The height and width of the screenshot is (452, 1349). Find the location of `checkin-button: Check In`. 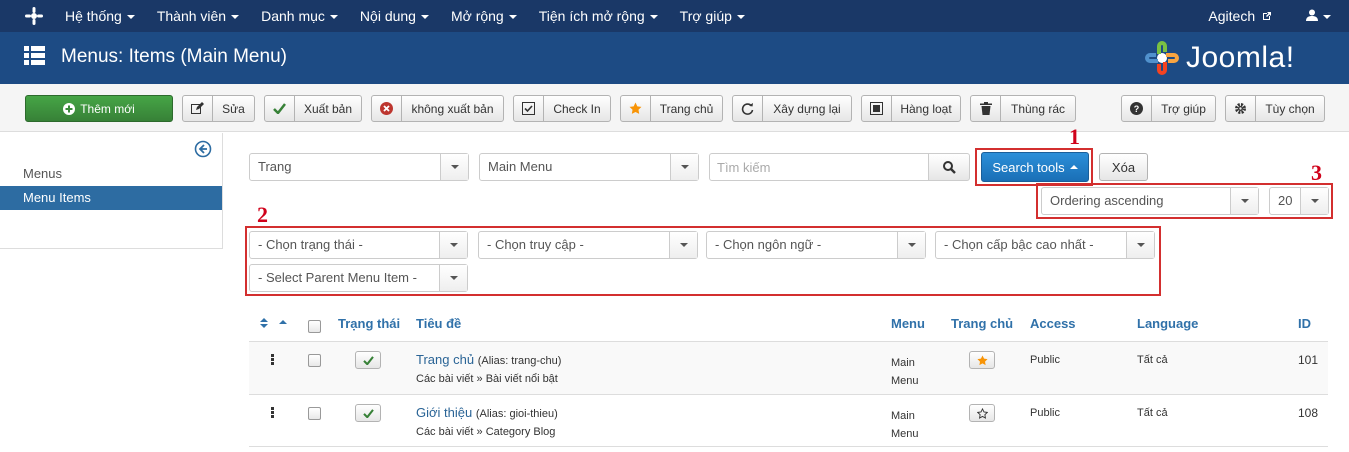

checkin-button: Check In is located at coordinates (562, 108).